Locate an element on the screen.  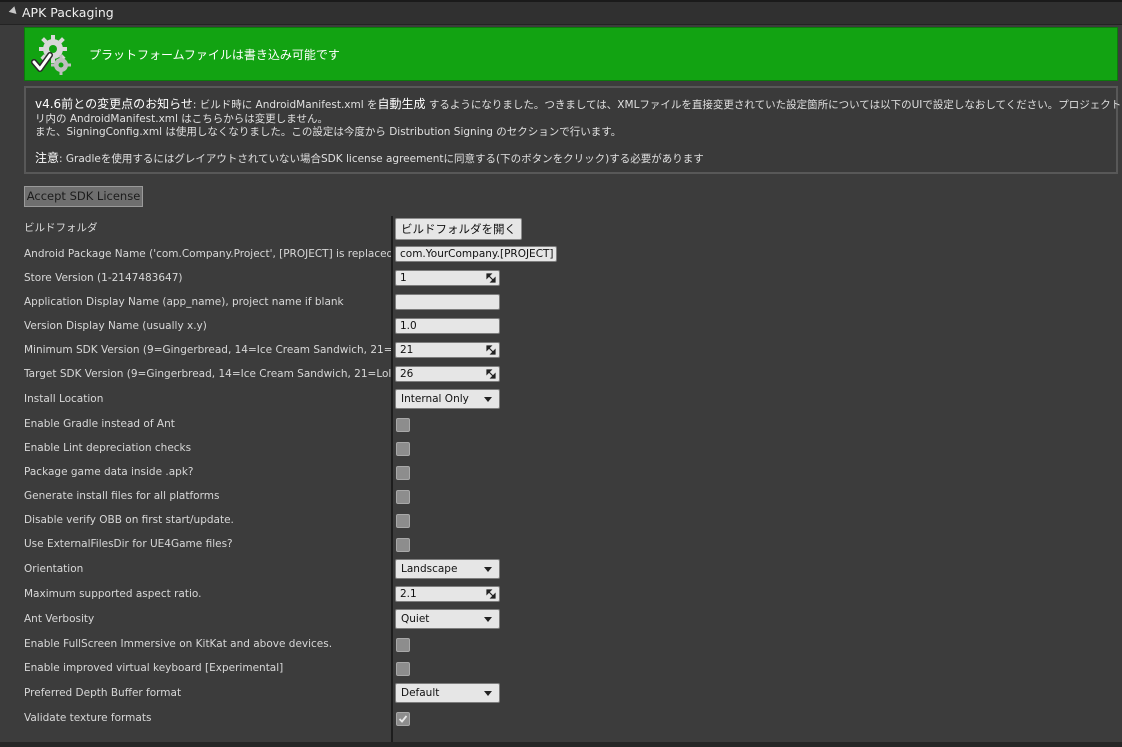
banner-message: プラットフォームファイルは書き込み可能です is located at coordinates (214, 55).